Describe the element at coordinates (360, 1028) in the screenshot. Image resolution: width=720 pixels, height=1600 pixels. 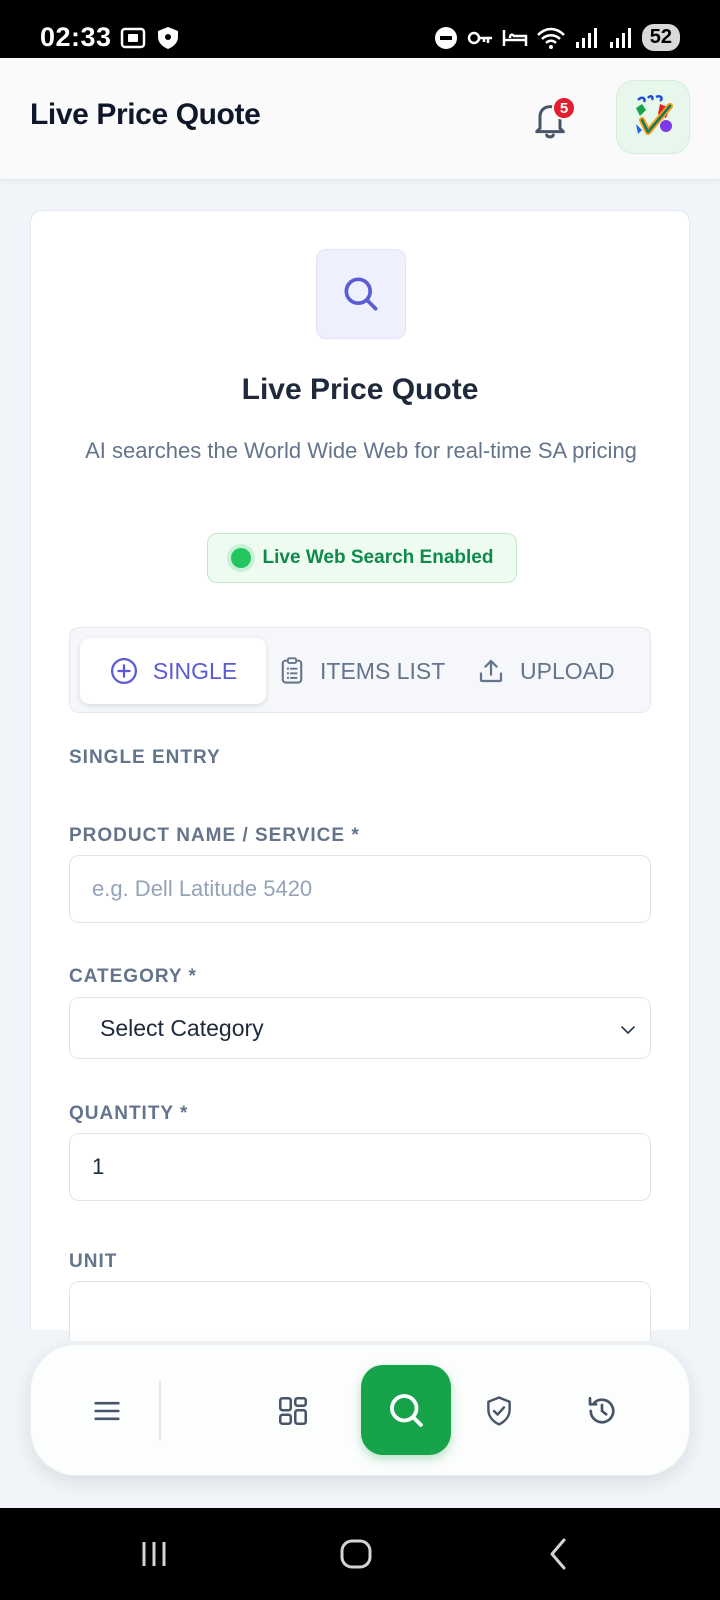
I see `category-select: Select Category` at that location.